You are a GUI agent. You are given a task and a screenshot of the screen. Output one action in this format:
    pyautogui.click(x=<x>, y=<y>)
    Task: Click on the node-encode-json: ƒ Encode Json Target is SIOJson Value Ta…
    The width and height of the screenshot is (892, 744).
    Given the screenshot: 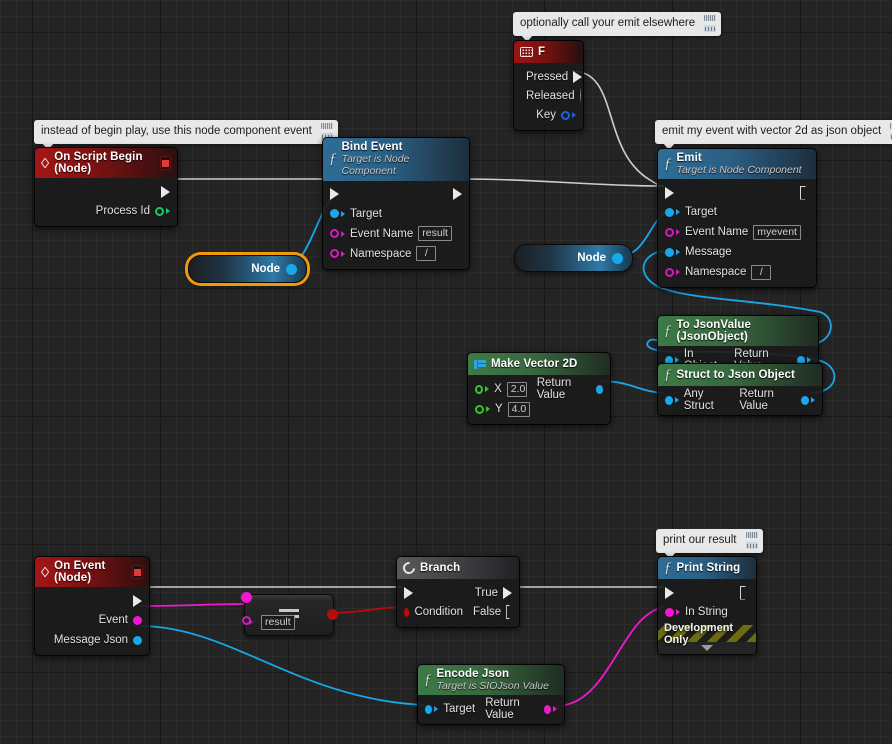 What is the action you would take?
    pyautogui.click(x=491, y=694)
    